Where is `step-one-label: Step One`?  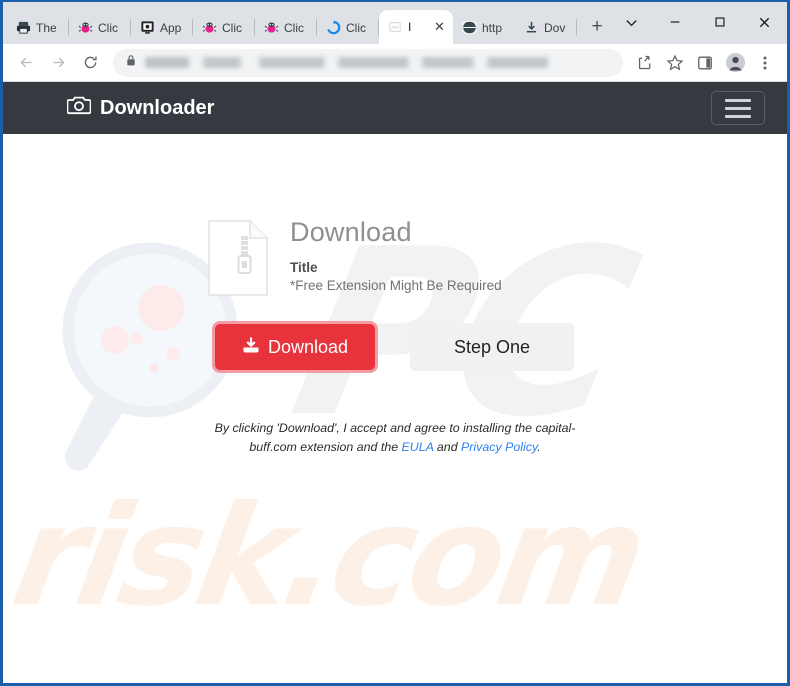
step-one-label: Step One is located at coordinates (492, 346).